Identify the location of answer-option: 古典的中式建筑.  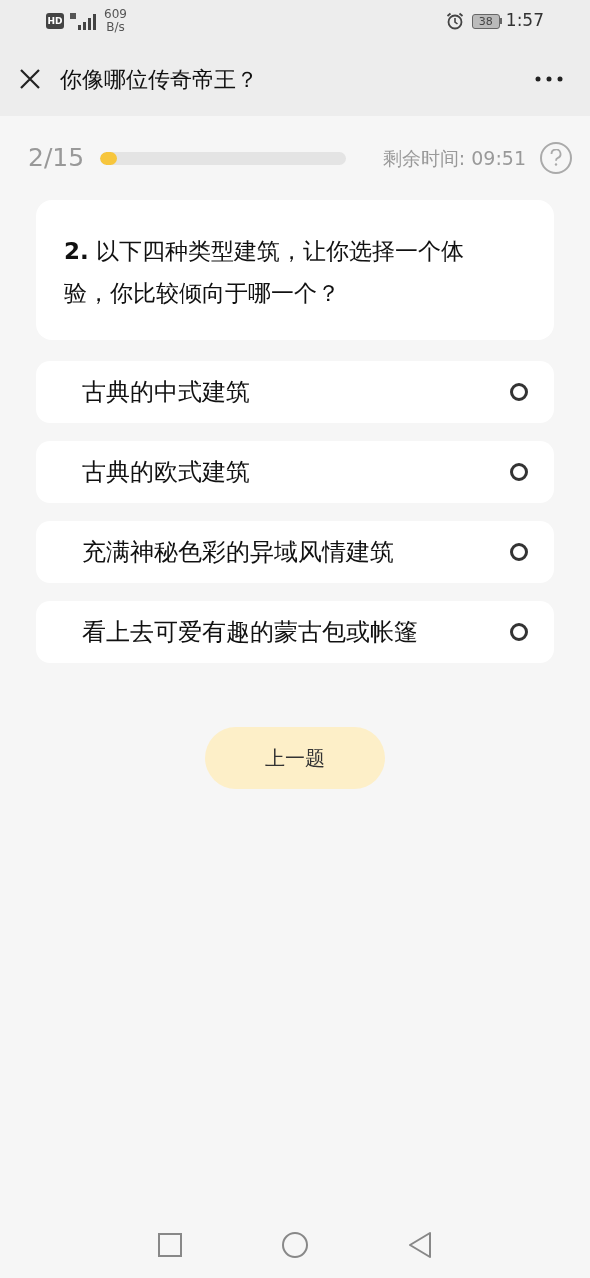
(295, 392).